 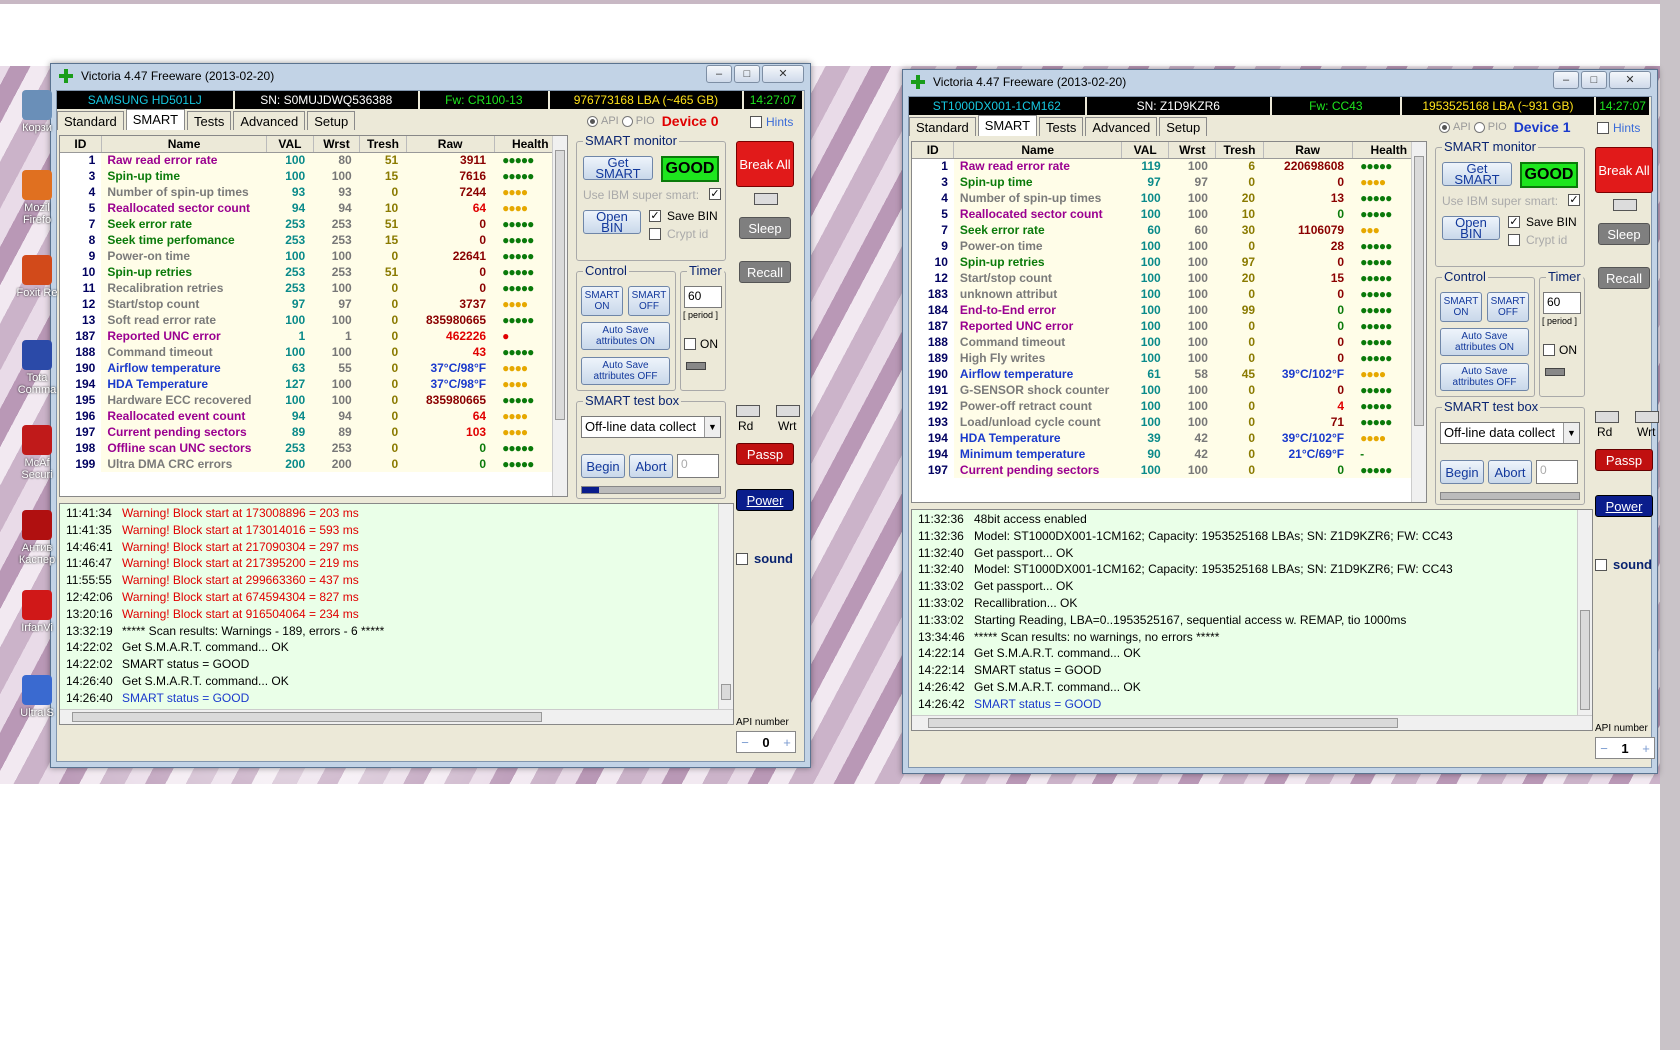 I want to click on table-row: 9 Power-on time 100 100 0 28 ●●●●●, so click(x=1169, y=246).